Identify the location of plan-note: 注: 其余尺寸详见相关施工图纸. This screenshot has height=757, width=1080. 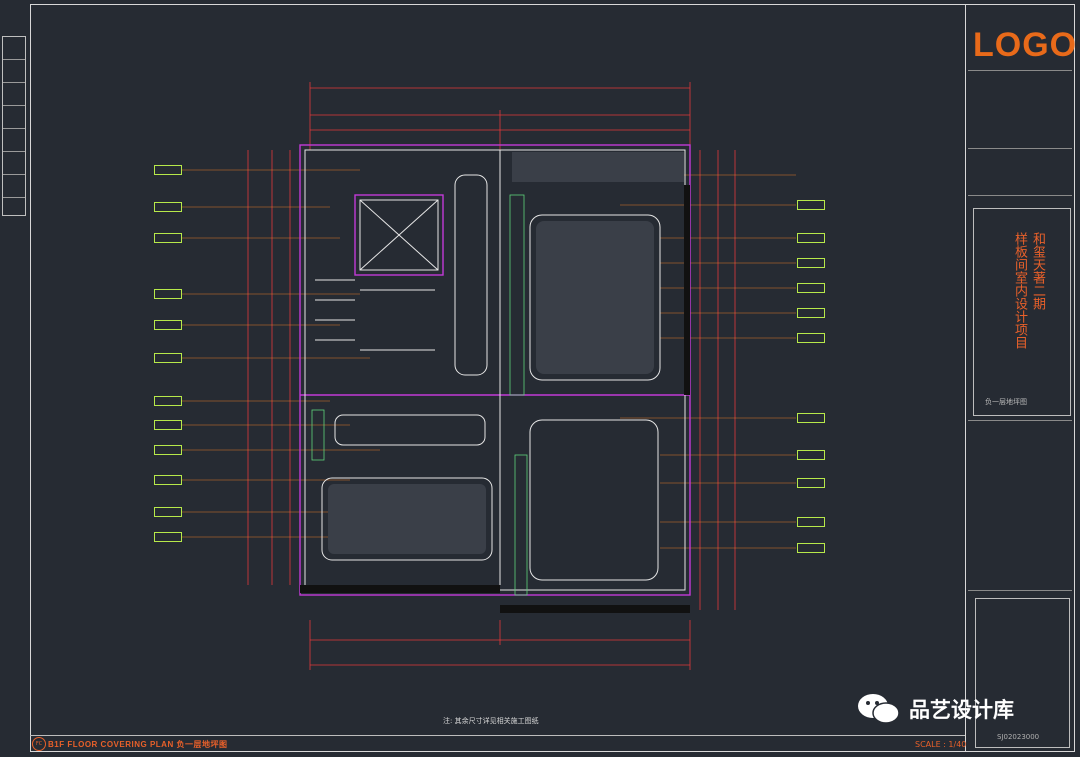
(491, 721).